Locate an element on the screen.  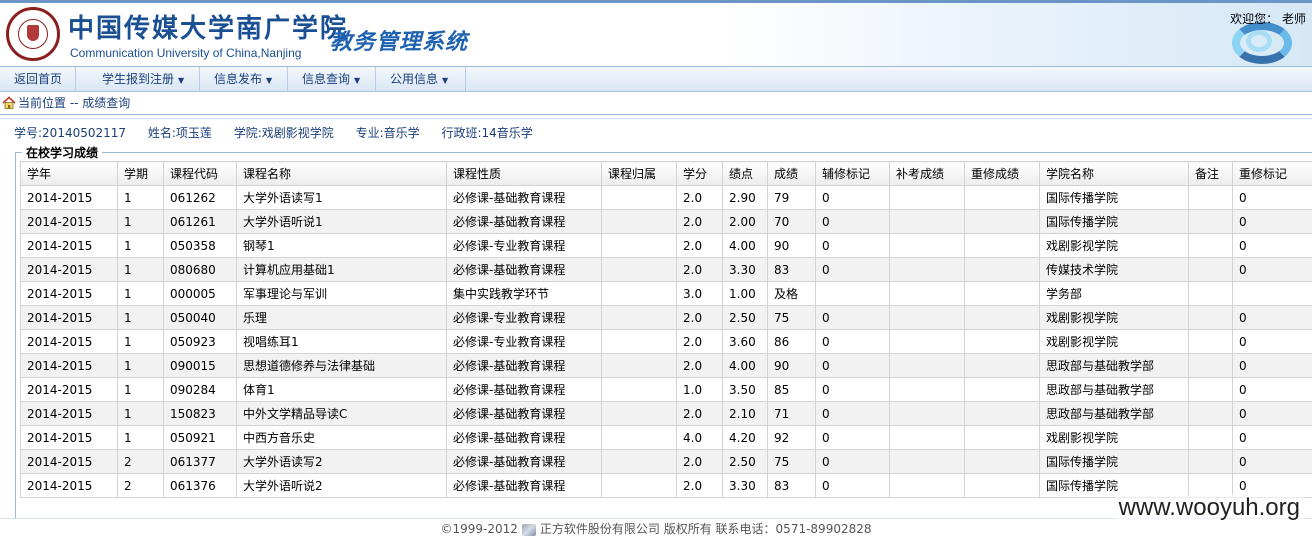
table-cell: 061262 is located at coordinates (200, 198).